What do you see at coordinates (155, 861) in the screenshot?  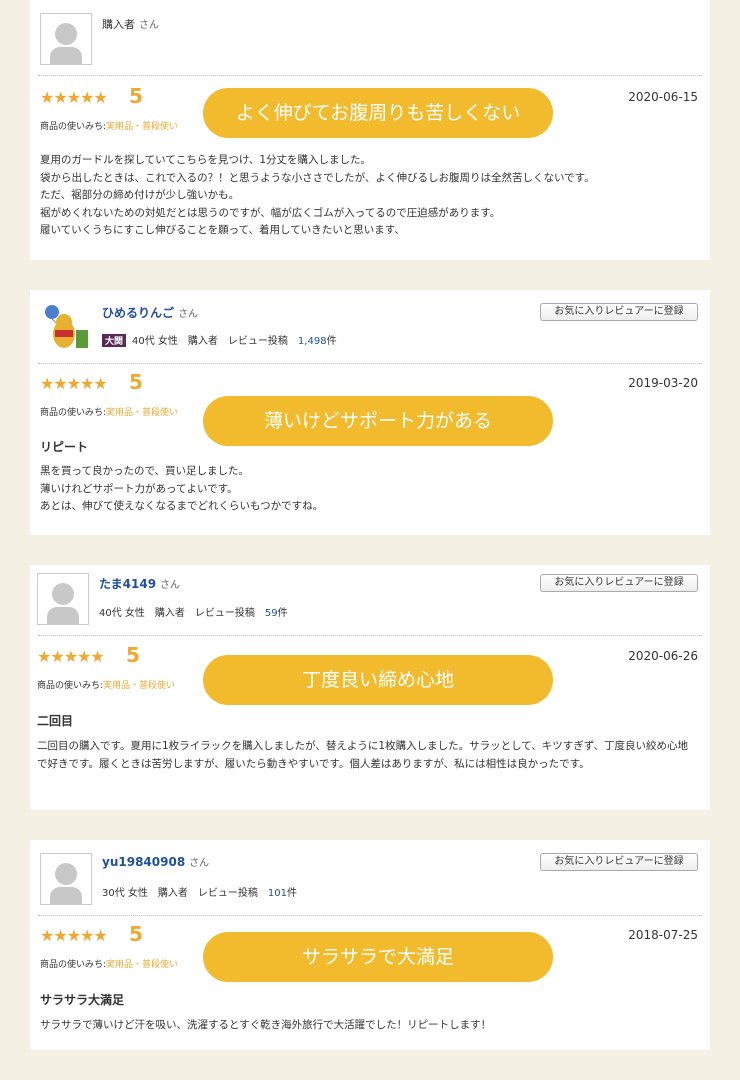 I see `reviewer-name: yu19840908 さん` at bounding box center [155, 861].